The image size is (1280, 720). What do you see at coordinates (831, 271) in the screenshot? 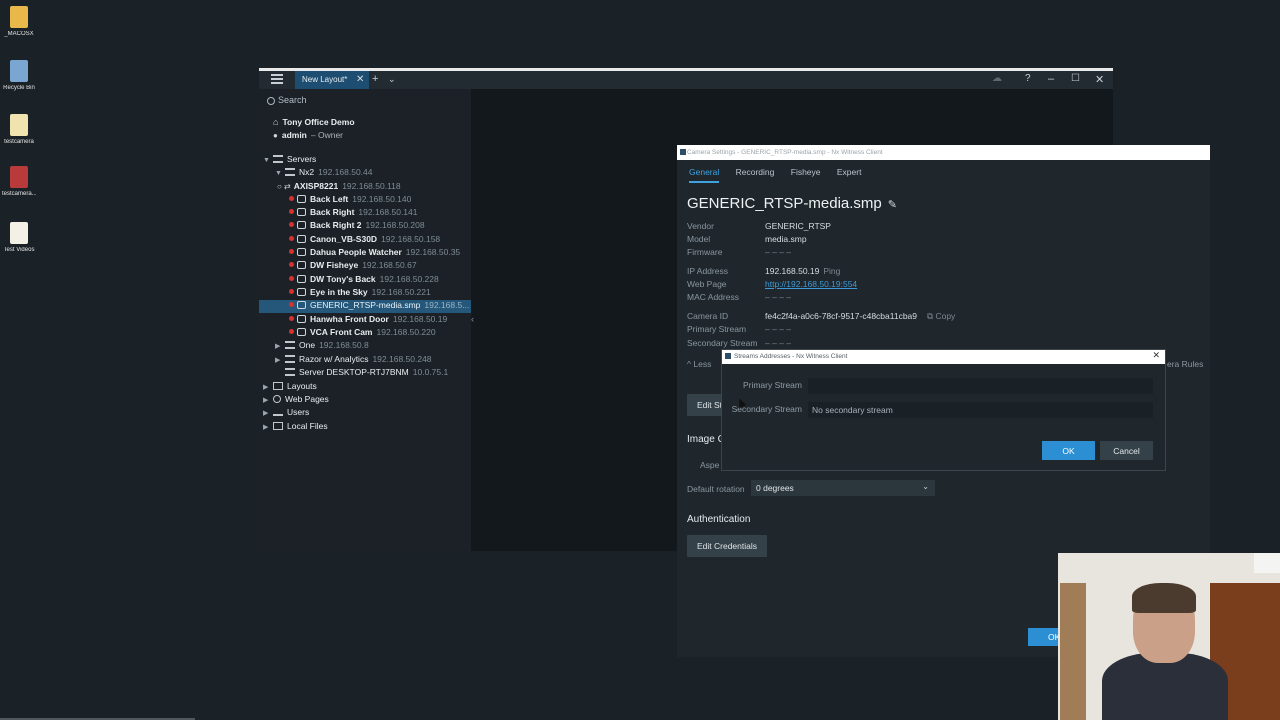
I see `ping-link: Ping` at bounding box center [831, 271].